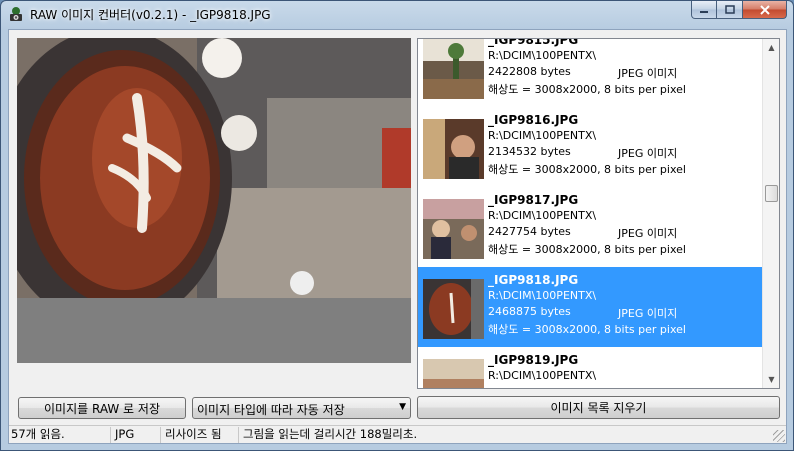  Describe the element at coordinates (533, 120) in the screenshot. I see `file-name: _IGP9816.JPG` at that location.